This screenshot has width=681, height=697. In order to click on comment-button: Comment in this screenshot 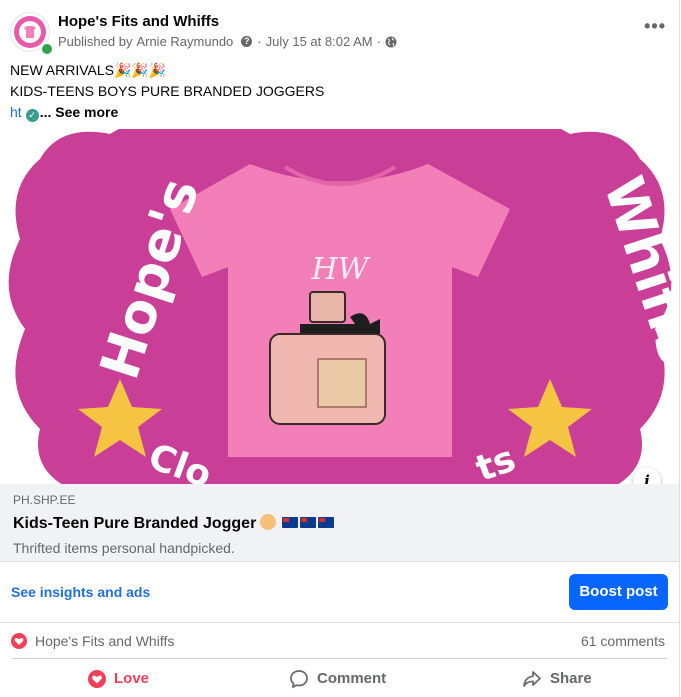, I will do `click(337, 678)`.